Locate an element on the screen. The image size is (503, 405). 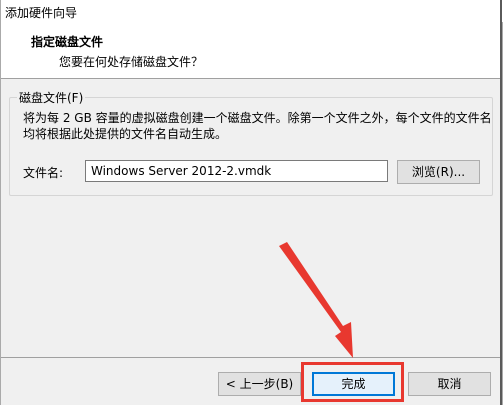
title-bar: 添加硬件向导 is located at coordinates (252, 11).